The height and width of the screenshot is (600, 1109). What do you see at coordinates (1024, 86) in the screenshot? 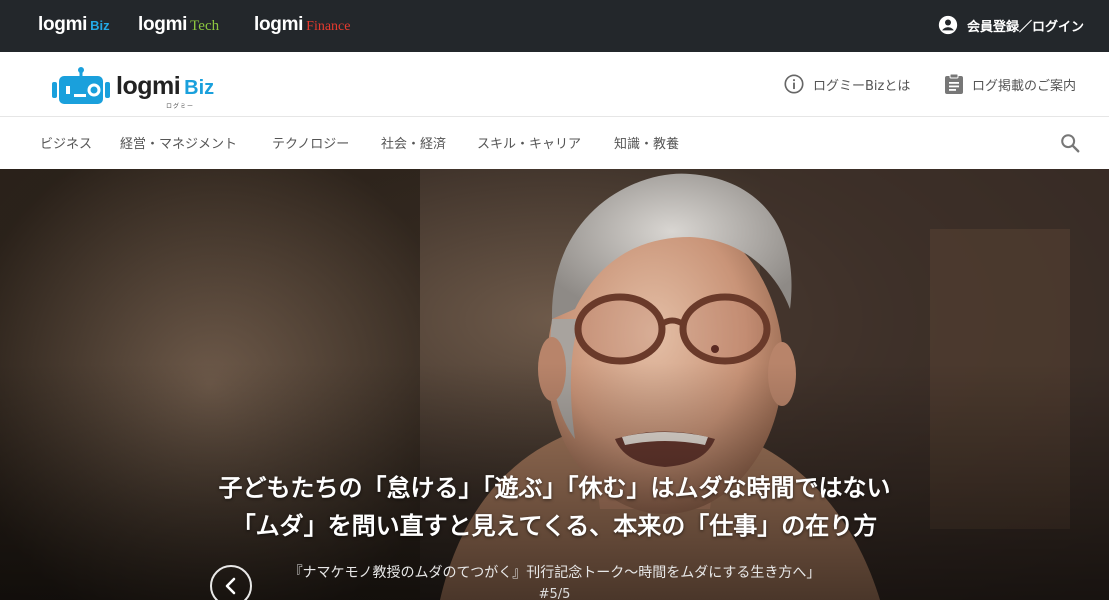
I see `listing-guide-label: ログ掲載のご案内` at bounding box center [1024, 86].